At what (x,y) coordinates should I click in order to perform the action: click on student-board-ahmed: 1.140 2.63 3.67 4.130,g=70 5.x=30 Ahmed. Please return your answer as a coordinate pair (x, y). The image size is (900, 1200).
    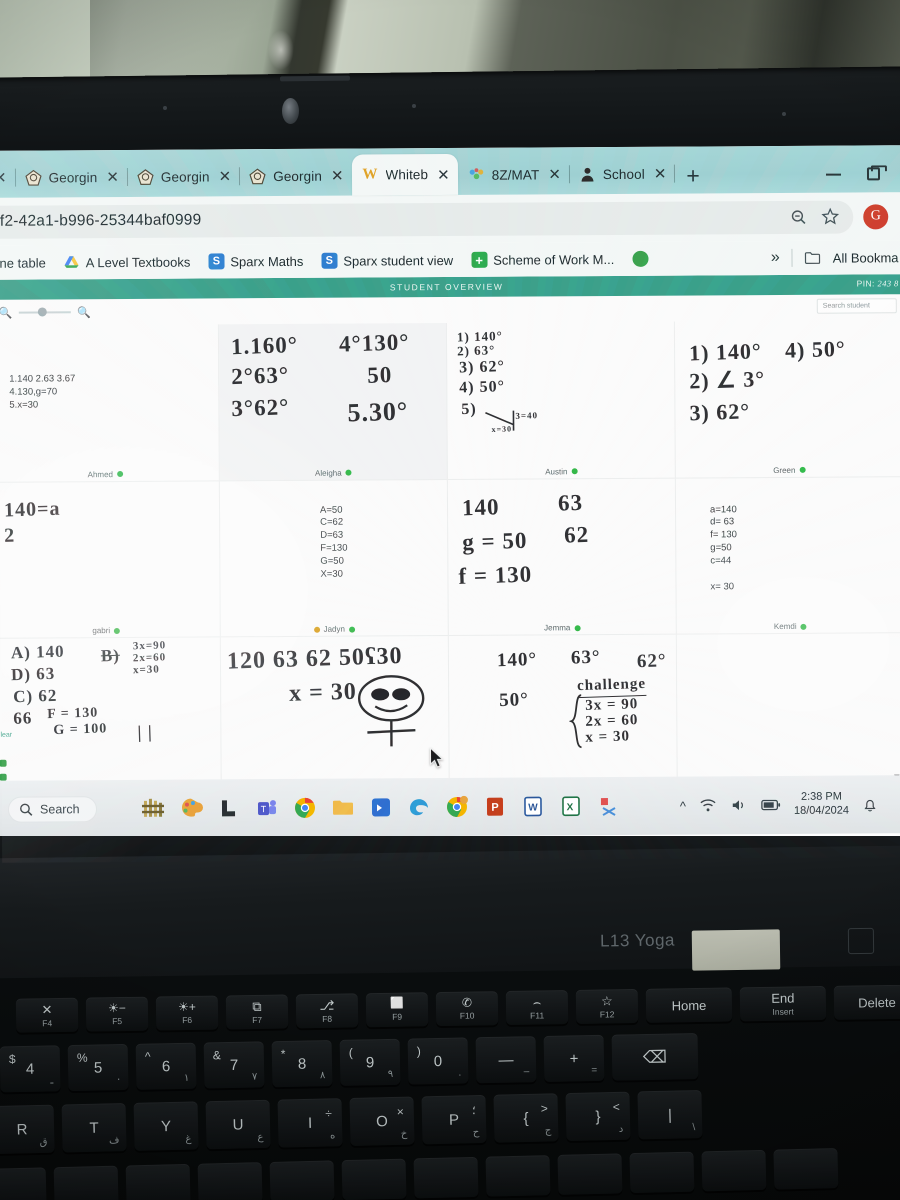
    Looking at the image, I should click on (110, 403).